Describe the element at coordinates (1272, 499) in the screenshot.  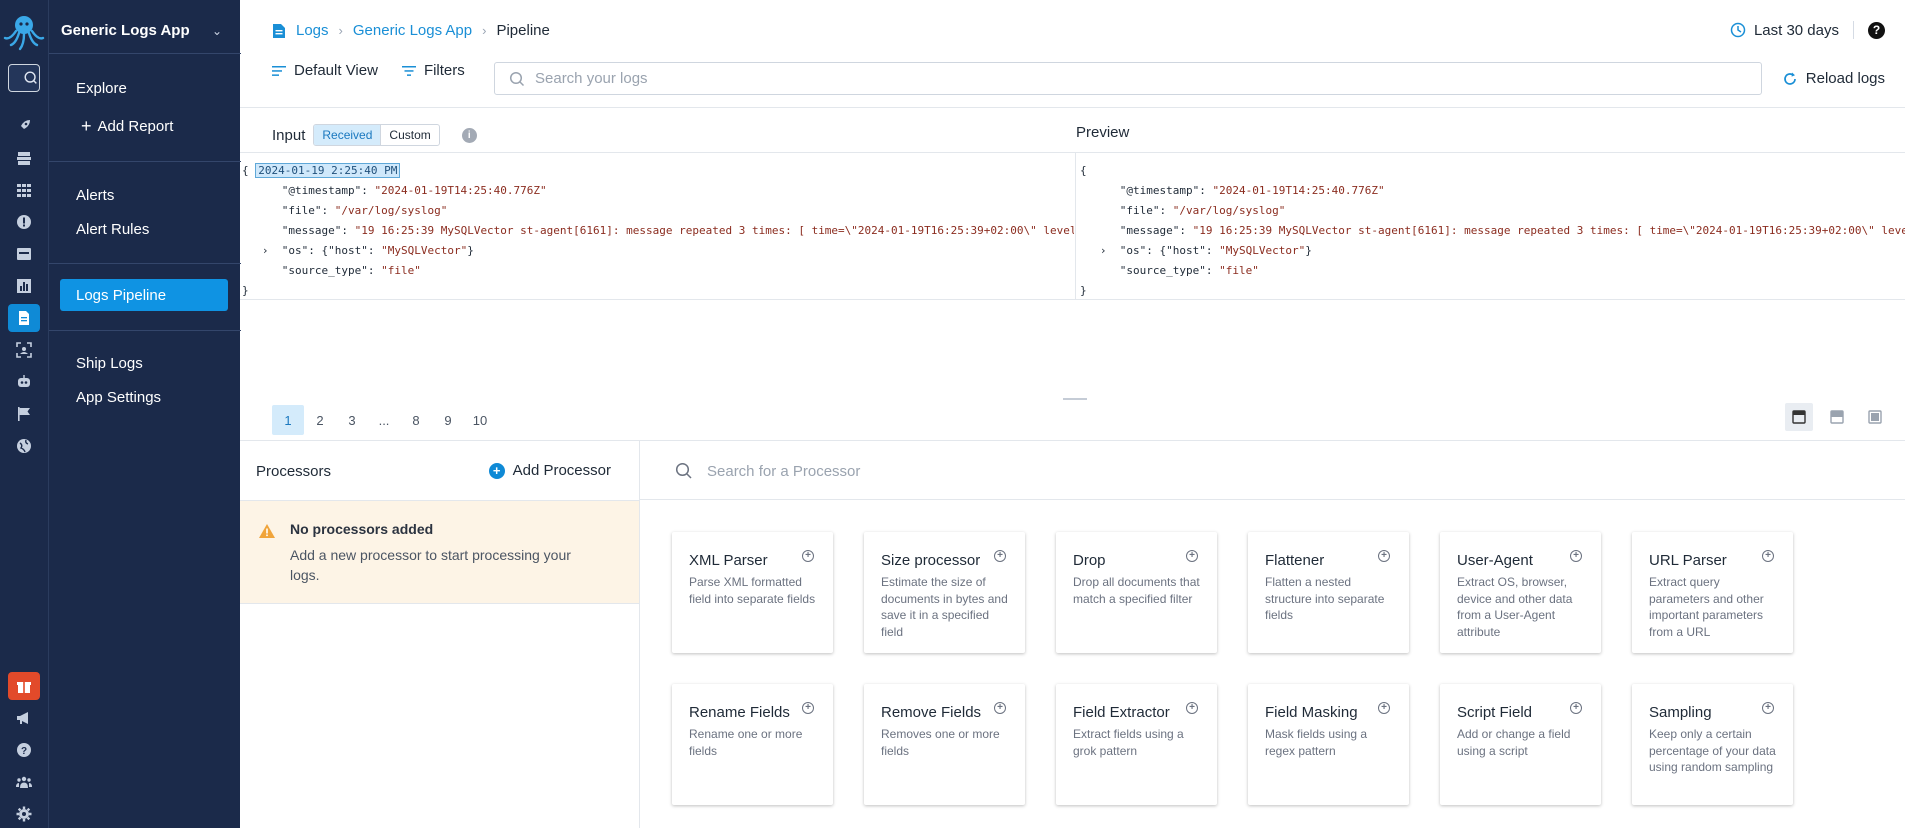
I see `processor-search-divider` at that location.